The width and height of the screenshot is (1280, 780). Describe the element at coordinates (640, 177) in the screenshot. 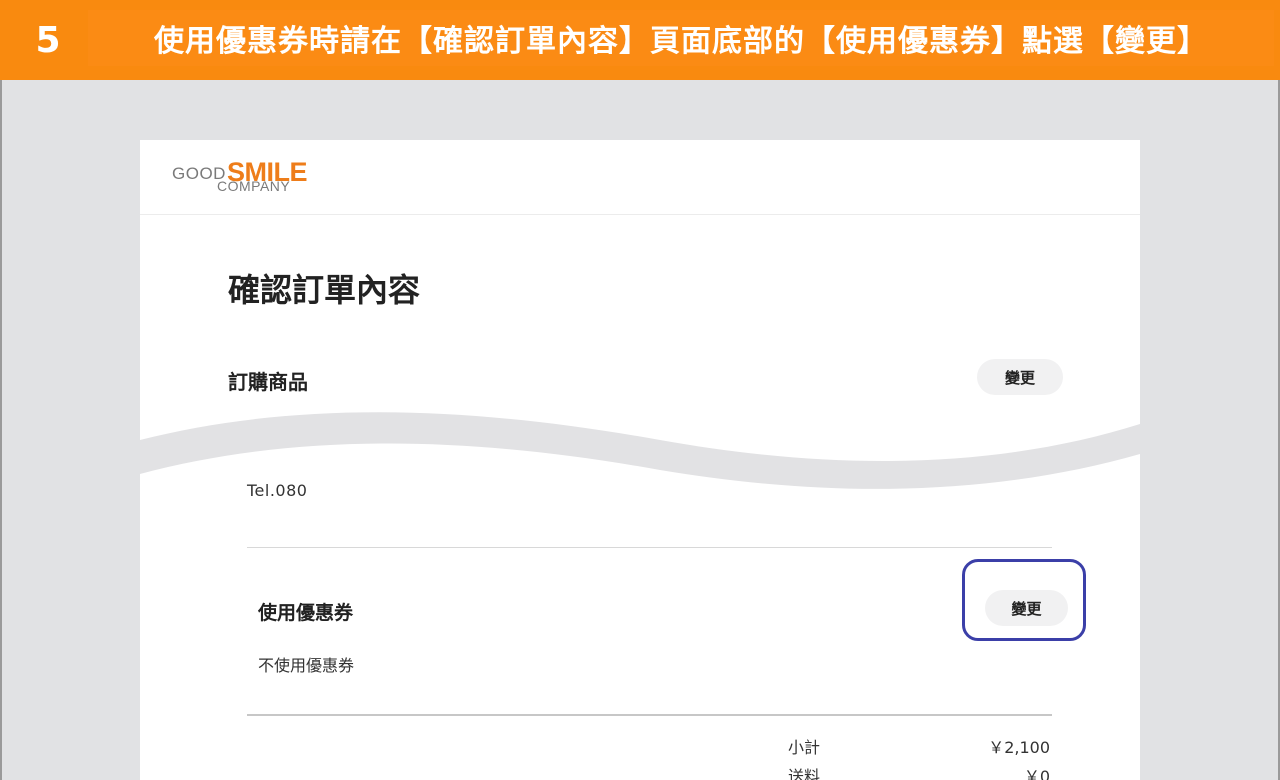

I see `site-header: GOOD SMILE COMPANY` at that location.